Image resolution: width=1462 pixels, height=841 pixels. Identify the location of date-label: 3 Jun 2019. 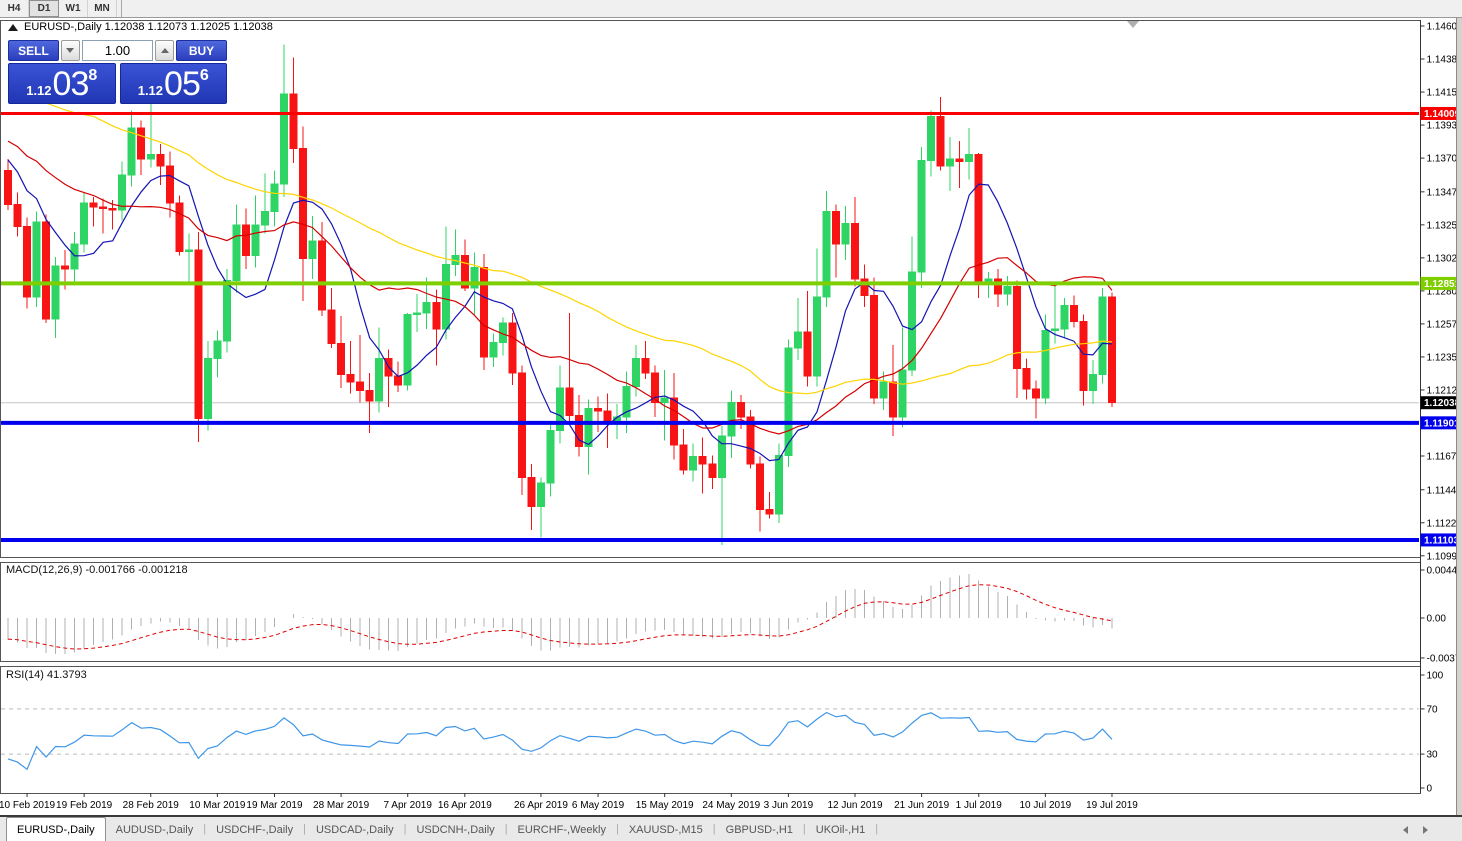
(789, 805).